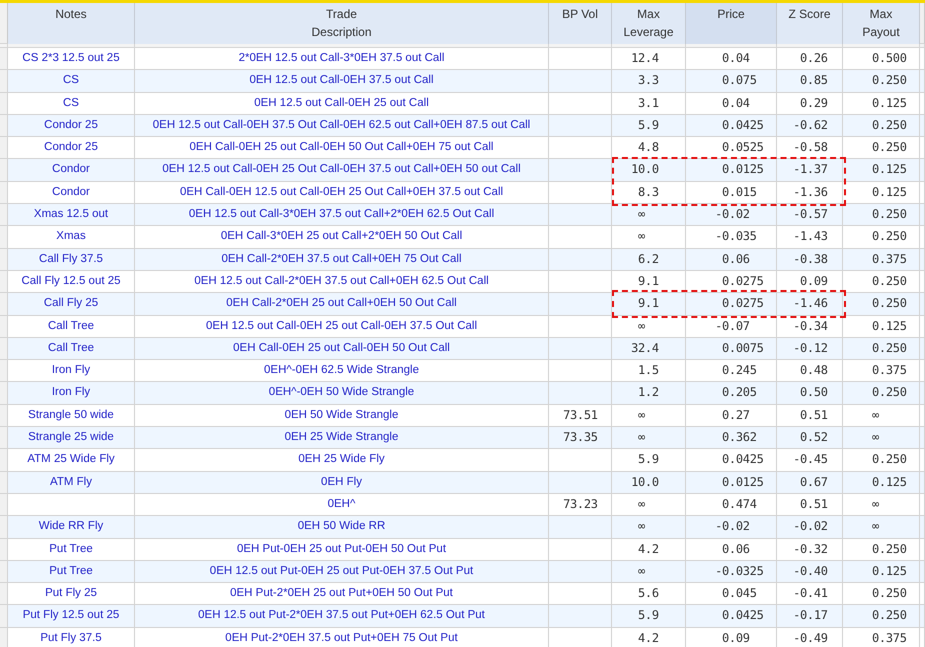  What do you see at coordinates (342, 23) in the screenshot?
I see `column-header: Trade Description` at bounding box center [342, 23].